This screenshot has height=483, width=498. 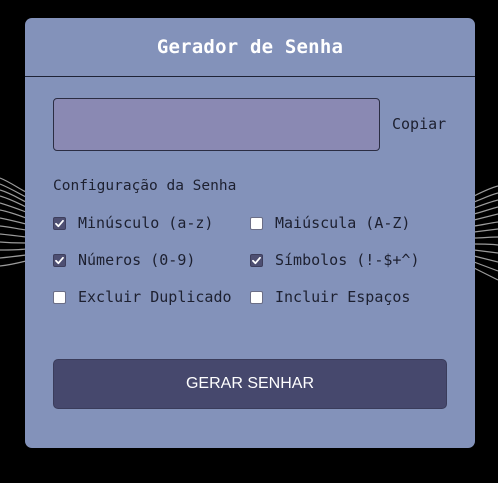 What do you see at coordinates (146, 223) in the screenshot?
I see `option-label: Minúsculo (a-z)` at bounding box center [146, 223].